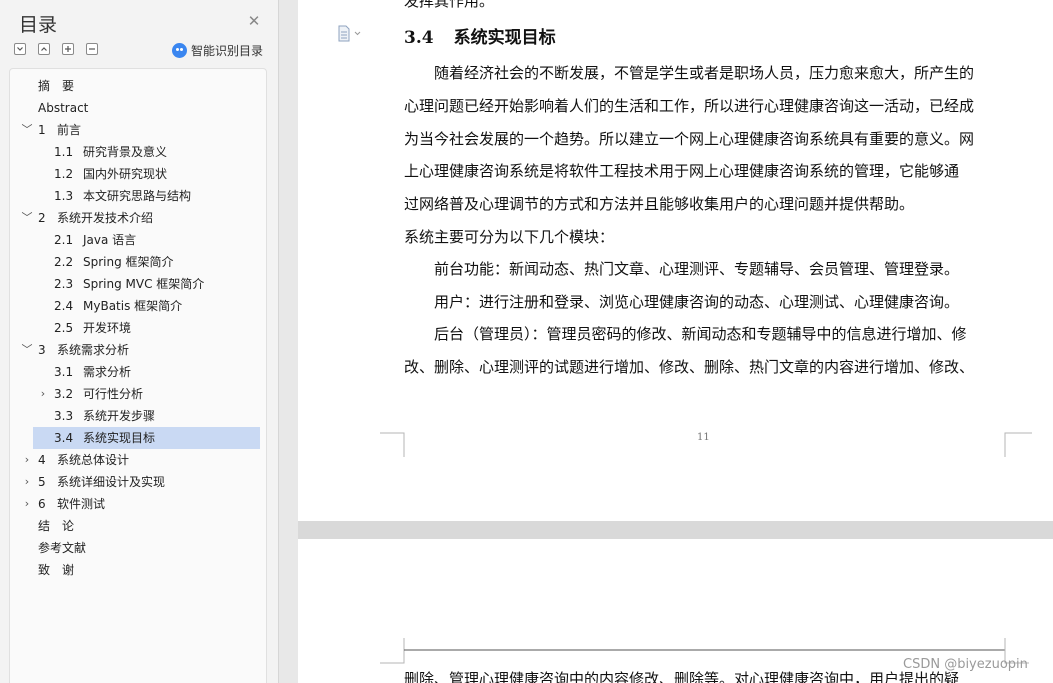 The width and height of the screenshot is (1053, 683). Describe the element at coordinates (659, 204) in the screenshot. I see `paragraph-line: 过网络普及心理调节的方式和方法并且能够收集用户的心理问题并提供帮助。` at that location.